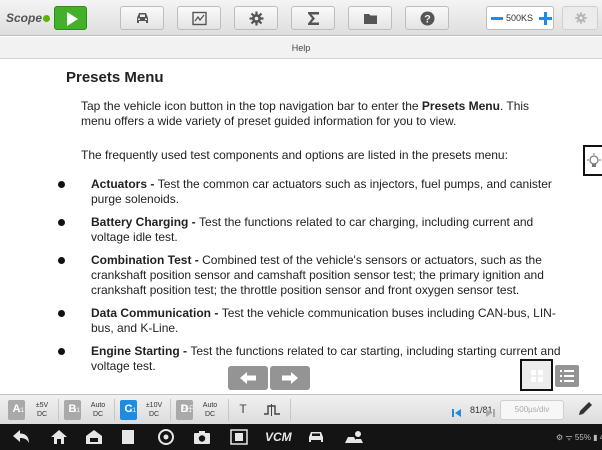 This screenshot has height=450, width=602. I want to click on channel-b-settings: Auto DC, so click(98, 410).